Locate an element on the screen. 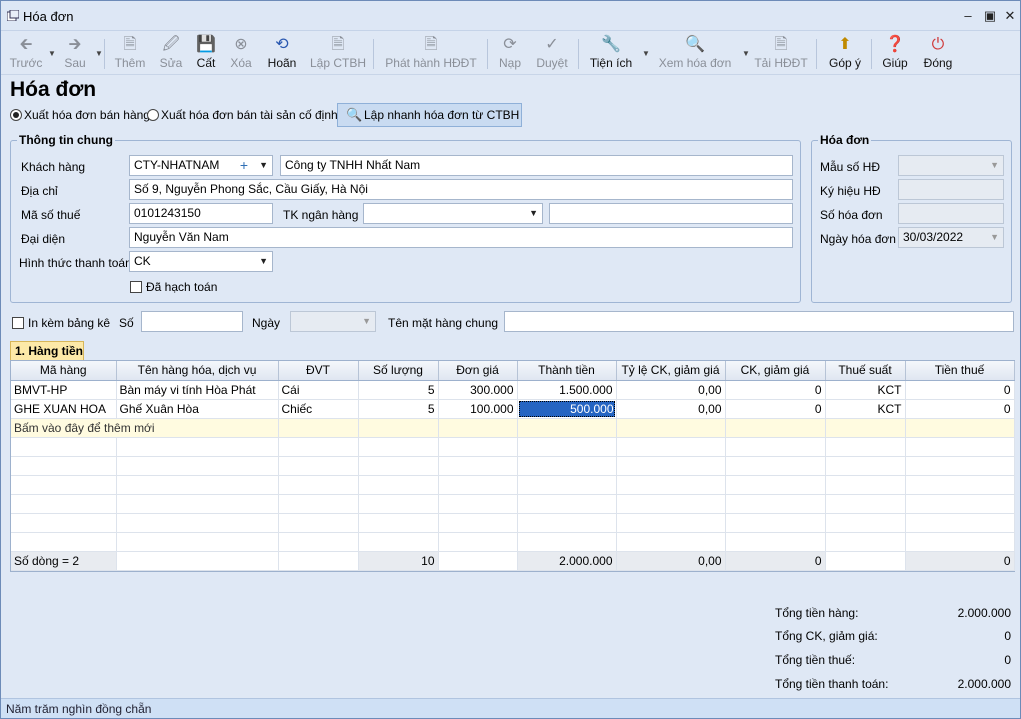 The width and height of the screenshot is (1021, 719). tax-code-field: 0101243150 is located at coordinates (201, 213).